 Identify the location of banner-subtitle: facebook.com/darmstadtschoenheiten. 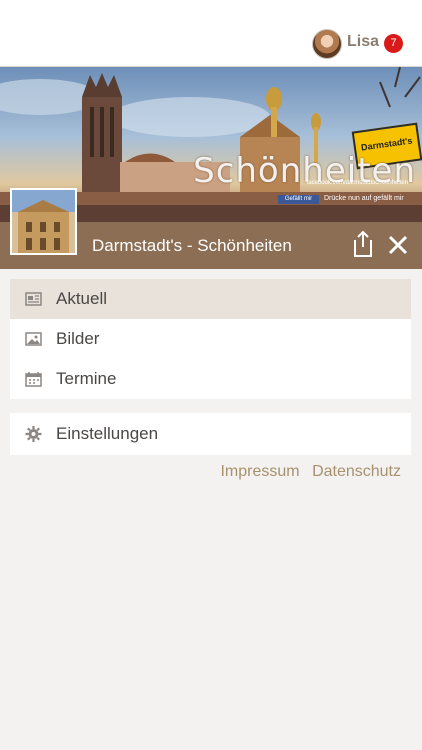
(357, 183).